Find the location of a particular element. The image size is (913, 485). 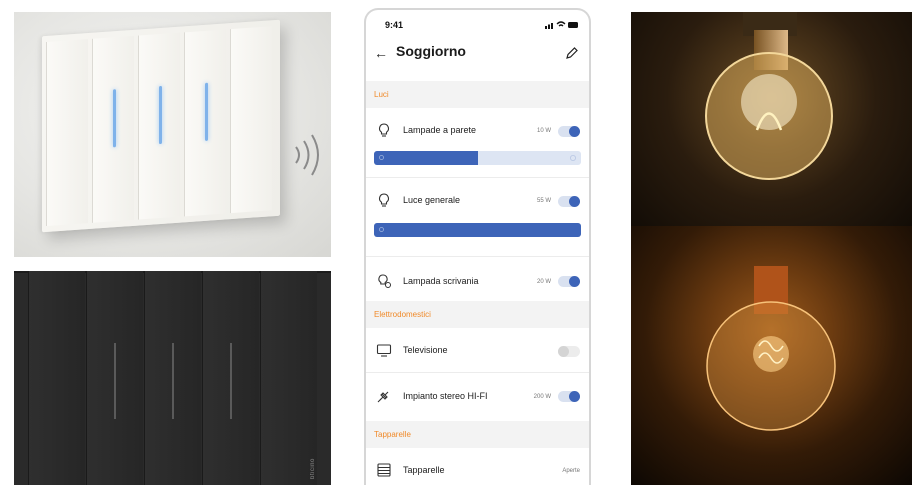

app-header: ← Soggiorno is located at coordinates (477, 58).